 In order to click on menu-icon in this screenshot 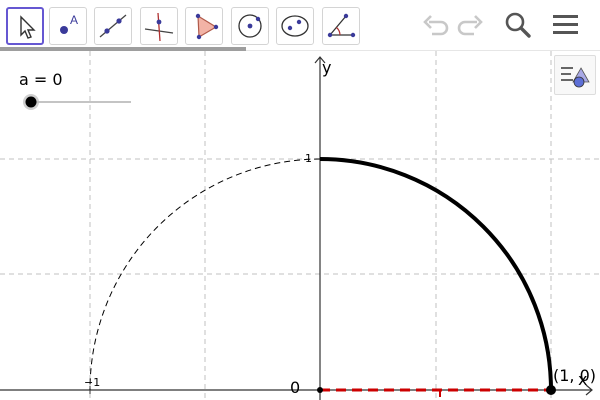, I will do `click(565, 25)`.